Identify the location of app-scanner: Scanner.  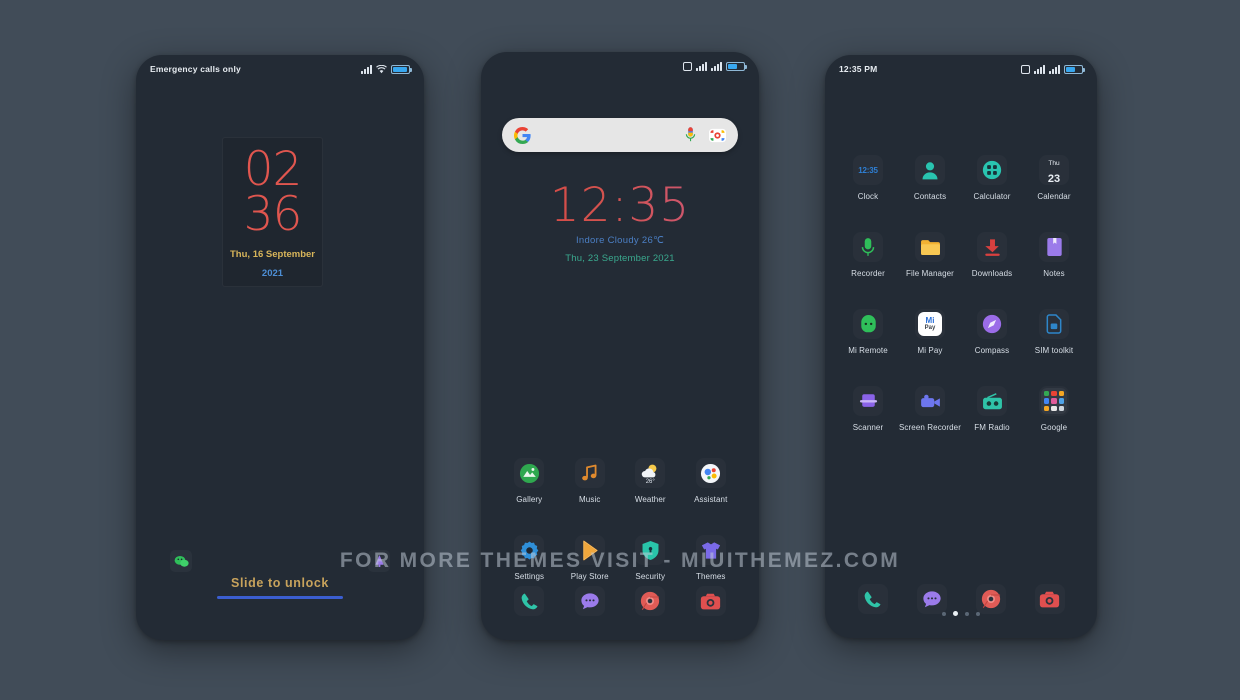
(868, 409).